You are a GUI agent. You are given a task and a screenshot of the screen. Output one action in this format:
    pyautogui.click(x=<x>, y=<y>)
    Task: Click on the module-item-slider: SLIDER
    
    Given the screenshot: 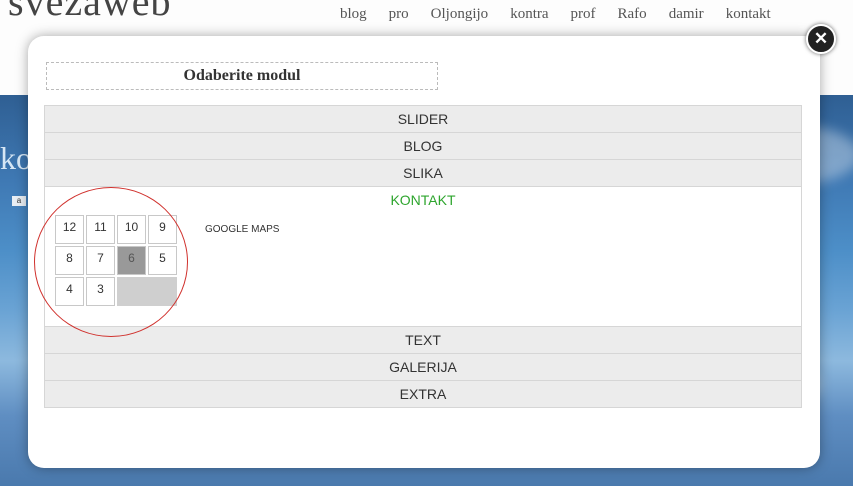 What is the action you would take?
    pyautogui.click(x=423, y=118)
    